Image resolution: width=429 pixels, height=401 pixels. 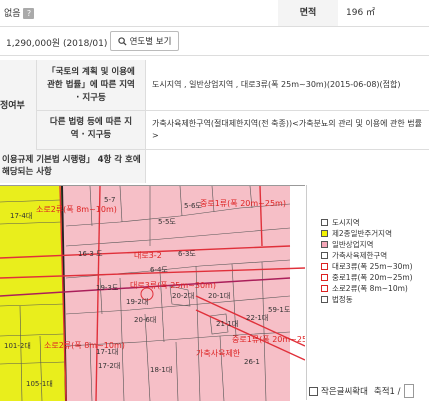 What do you see at coordinates (109, 366) in the screenshot?
I see `map-parcel-label: 17-2대` at bounding box center [109, 366].